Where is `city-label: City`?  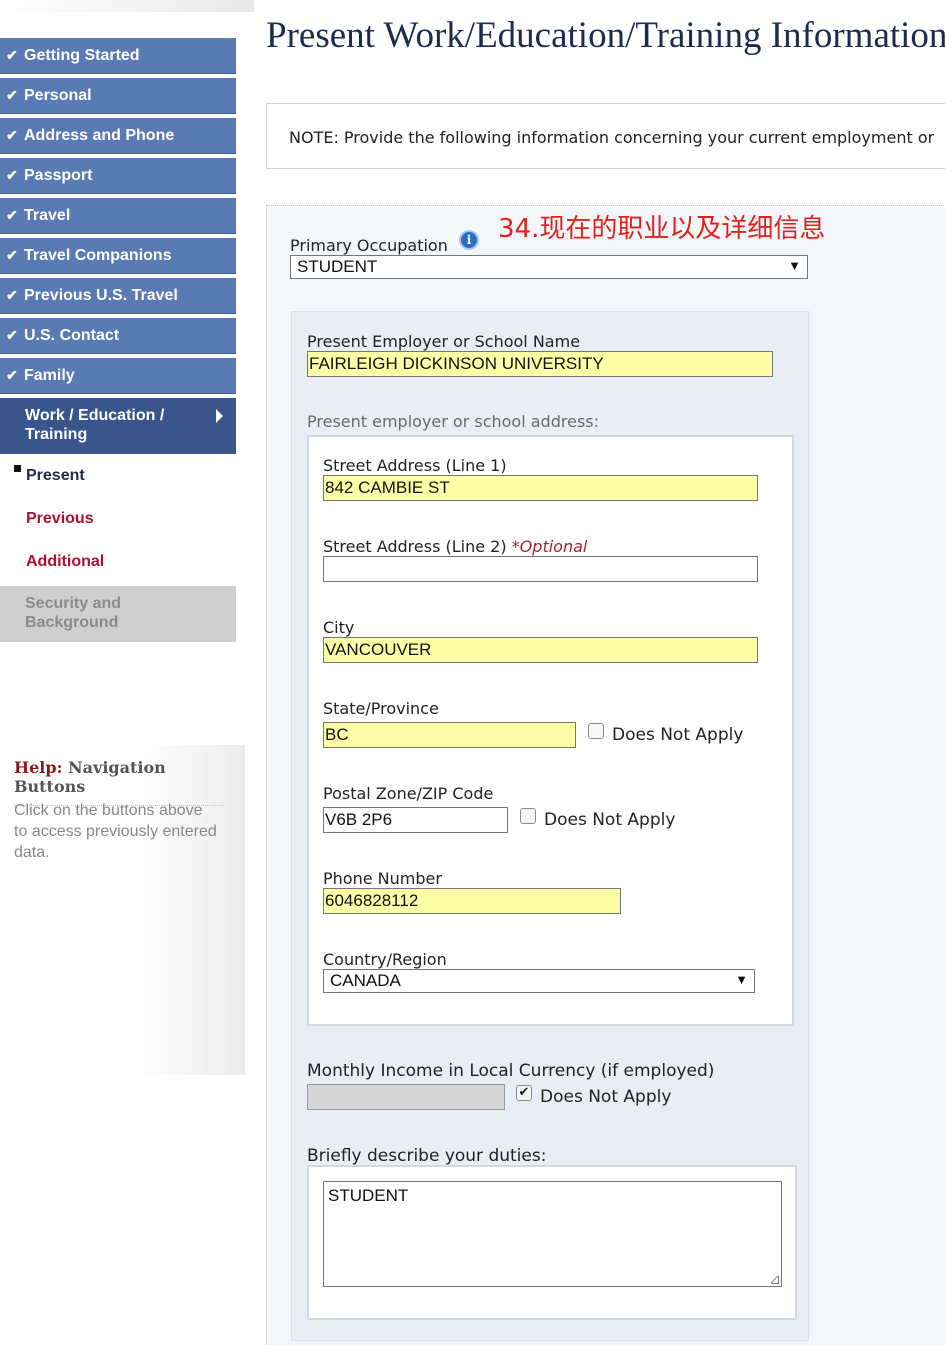
city-label: City is located at coordinates (339, 627).